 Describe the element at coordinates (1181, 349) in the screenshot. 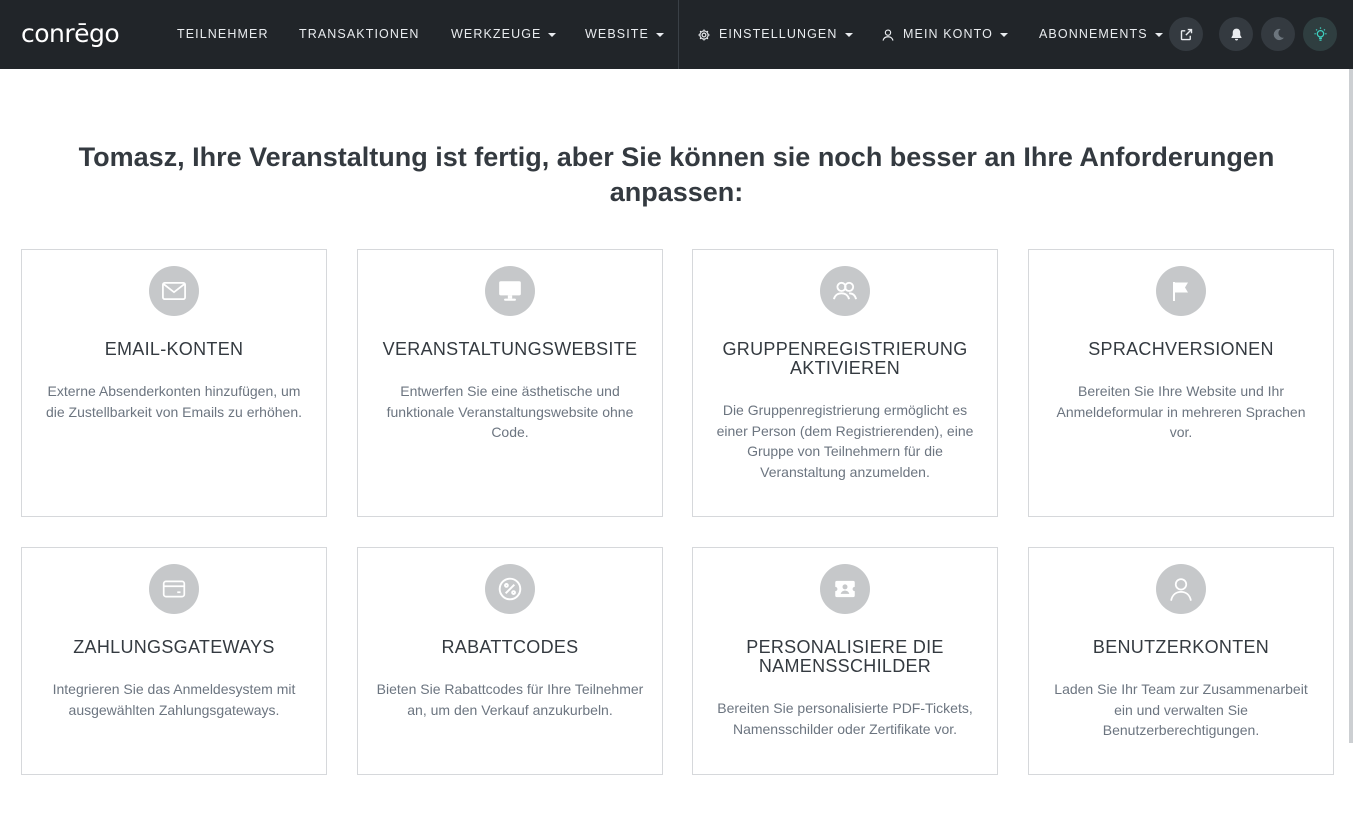

I see `card-title: SPRACHVERSIONEN` at that location.